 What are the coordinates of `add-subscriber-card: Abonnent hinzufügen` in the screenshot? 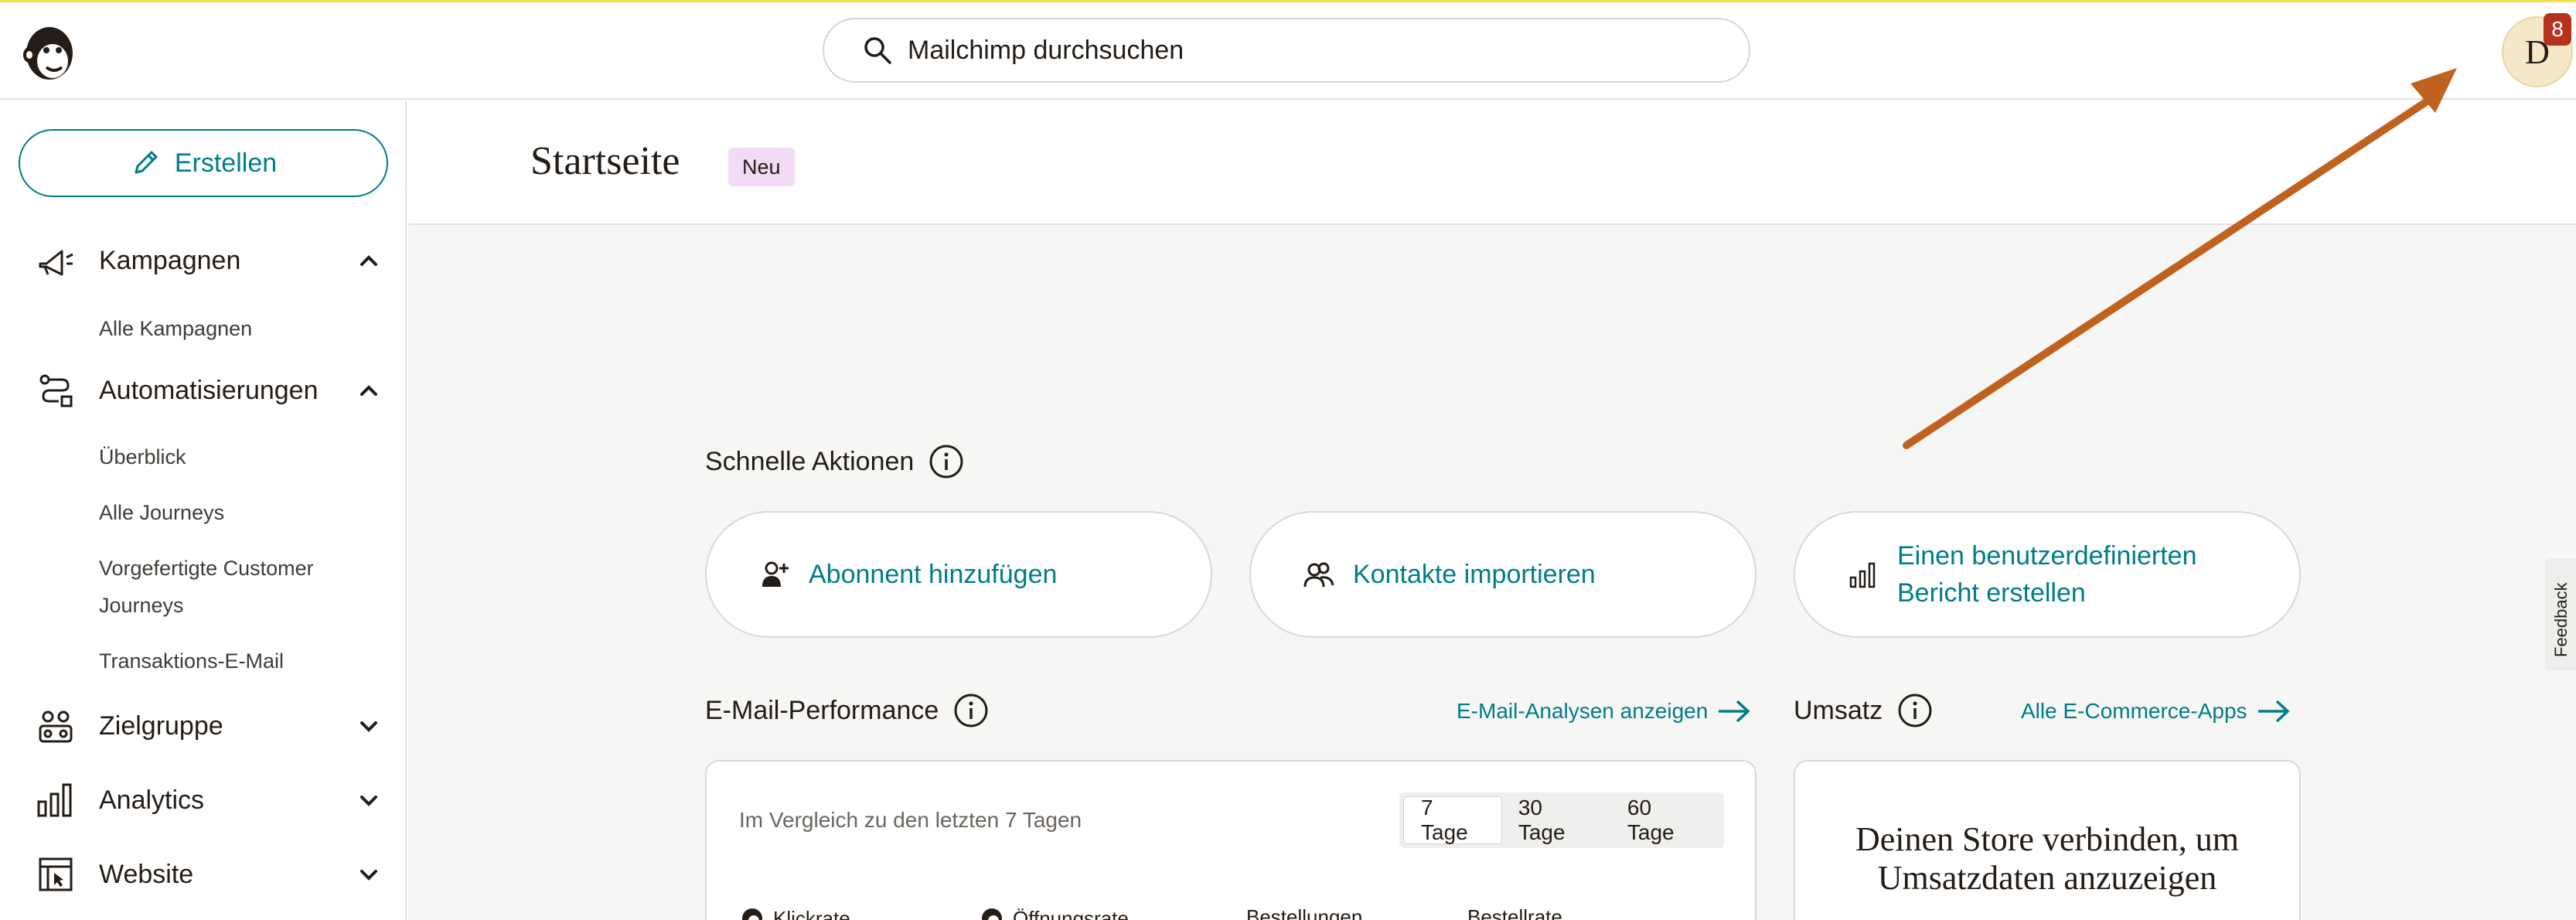 It's located at (958, 574).